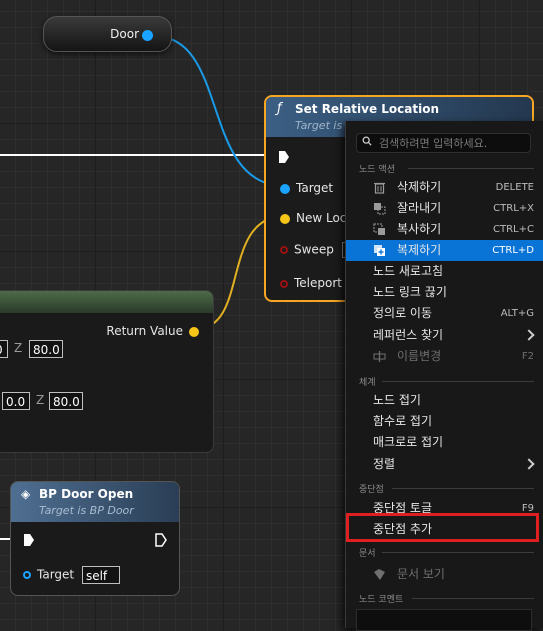 This screenshot has width=543, height=631. What do you see at coordinates (367, 554) in the screenshot?
I see `section-documentation: 문서` at bounding box center [367, 554].